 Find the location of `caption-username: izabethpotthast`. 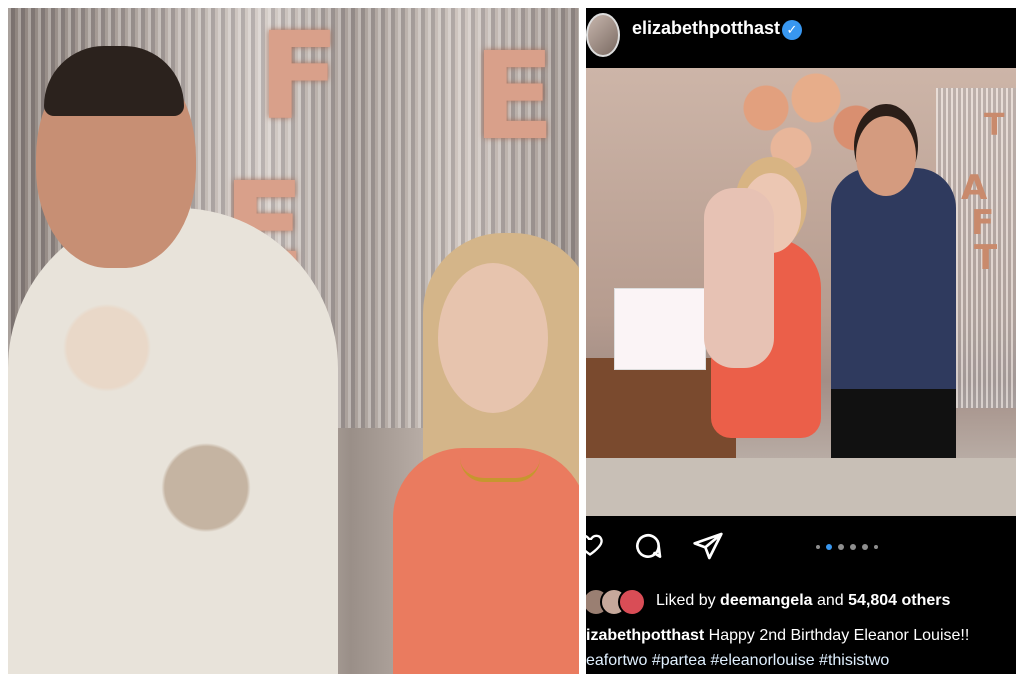

caption-username: izabethpotthast is located at coordinates (645, 635).